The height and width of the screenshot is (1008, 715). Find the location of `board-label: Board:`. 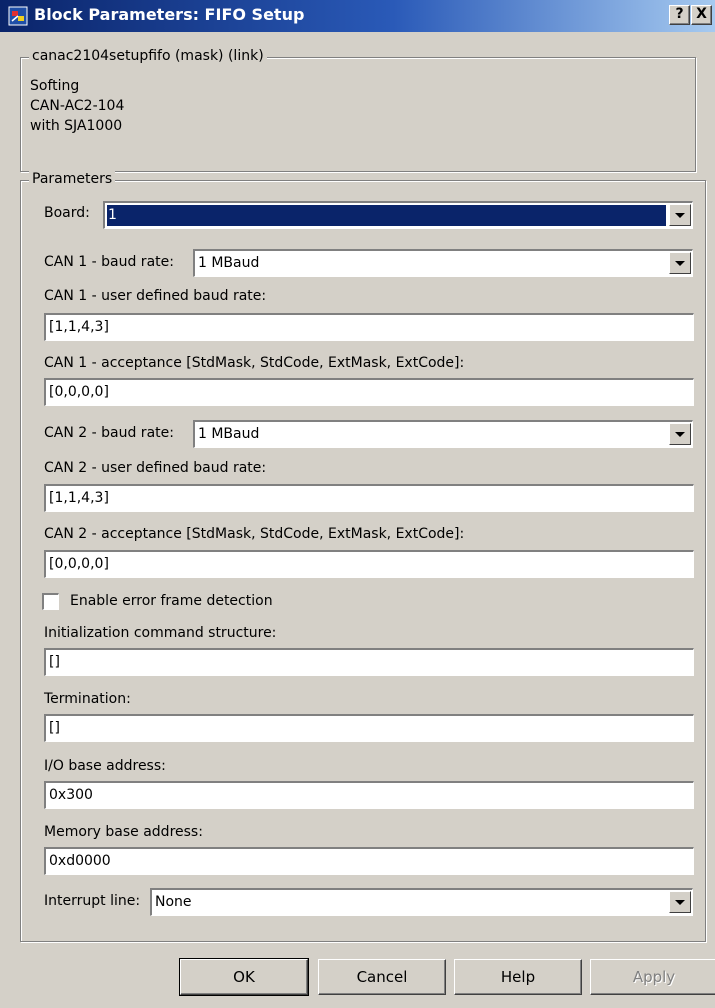

board-label: Board: is located at coordinates (67, 213).